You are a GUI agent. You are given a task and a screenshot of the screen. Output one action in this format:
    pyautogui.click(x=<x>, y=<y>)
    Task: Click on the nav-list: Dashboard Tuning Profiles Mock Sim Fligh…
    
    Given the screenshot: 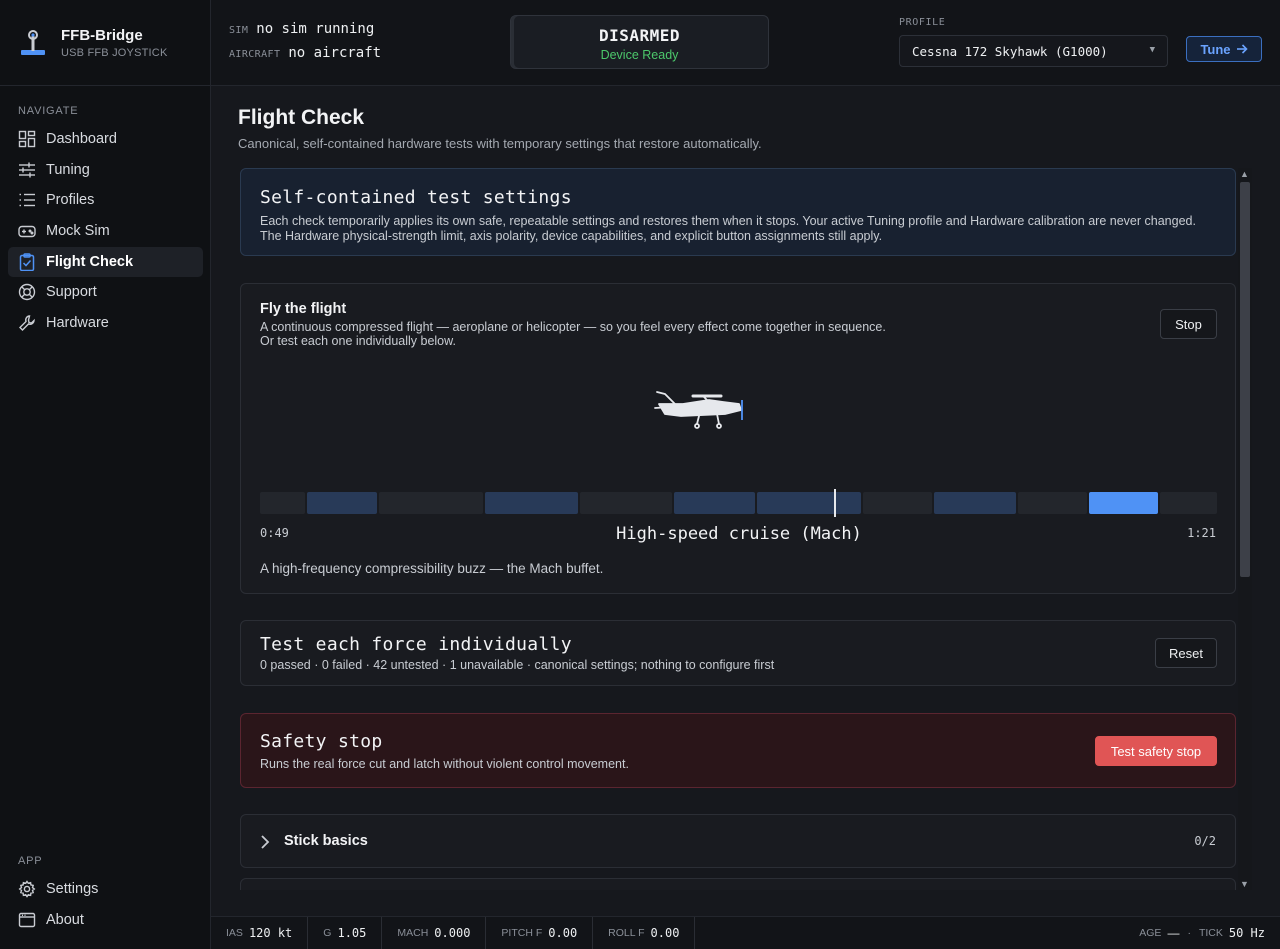 What is the action you would take?
    pyautogui.click(x=105, y=231)
    